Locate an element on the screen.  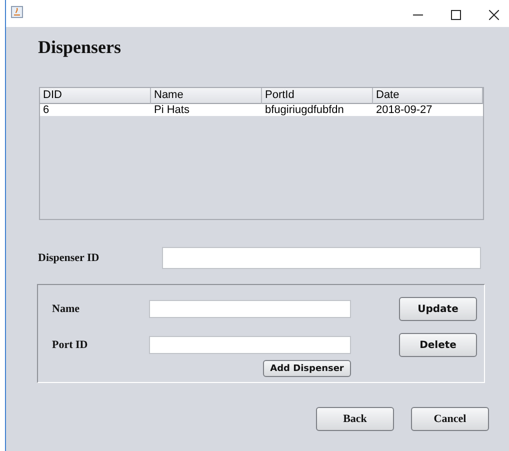
column-header: DID is located at coordinates (95, 96).